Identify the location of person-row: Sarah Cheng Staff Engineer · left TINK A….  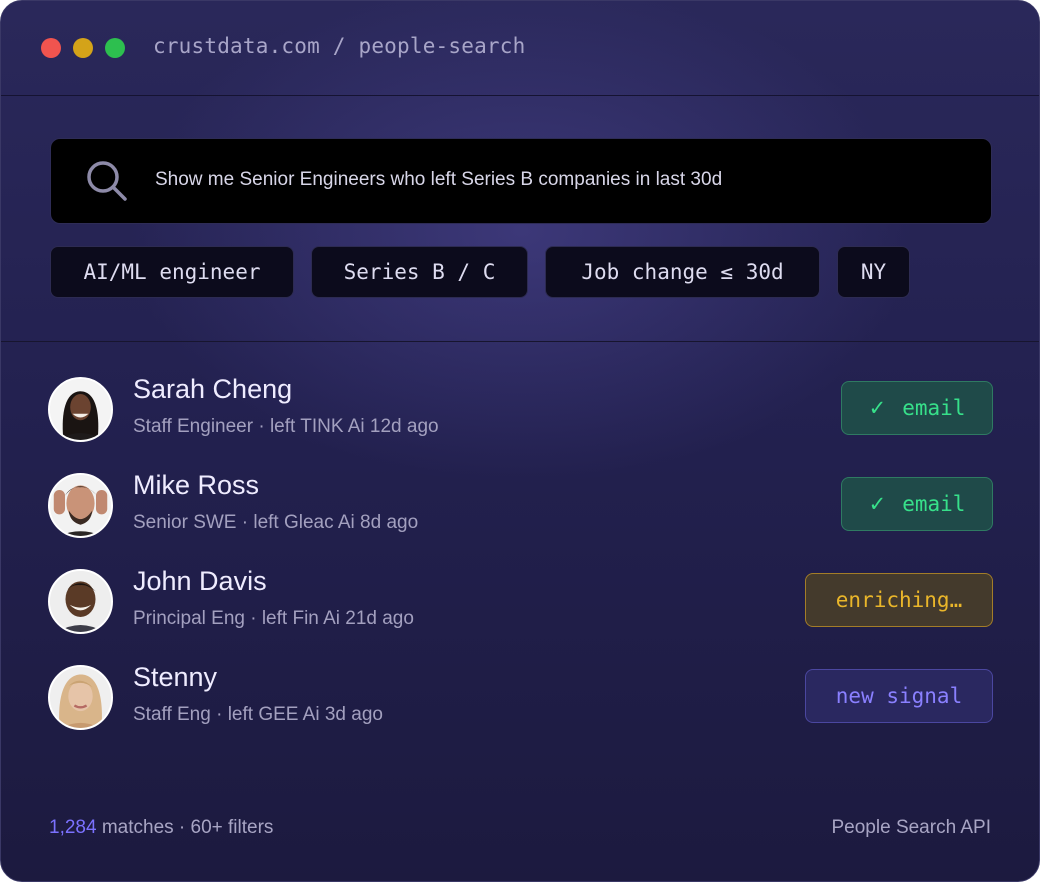
(520, 415).